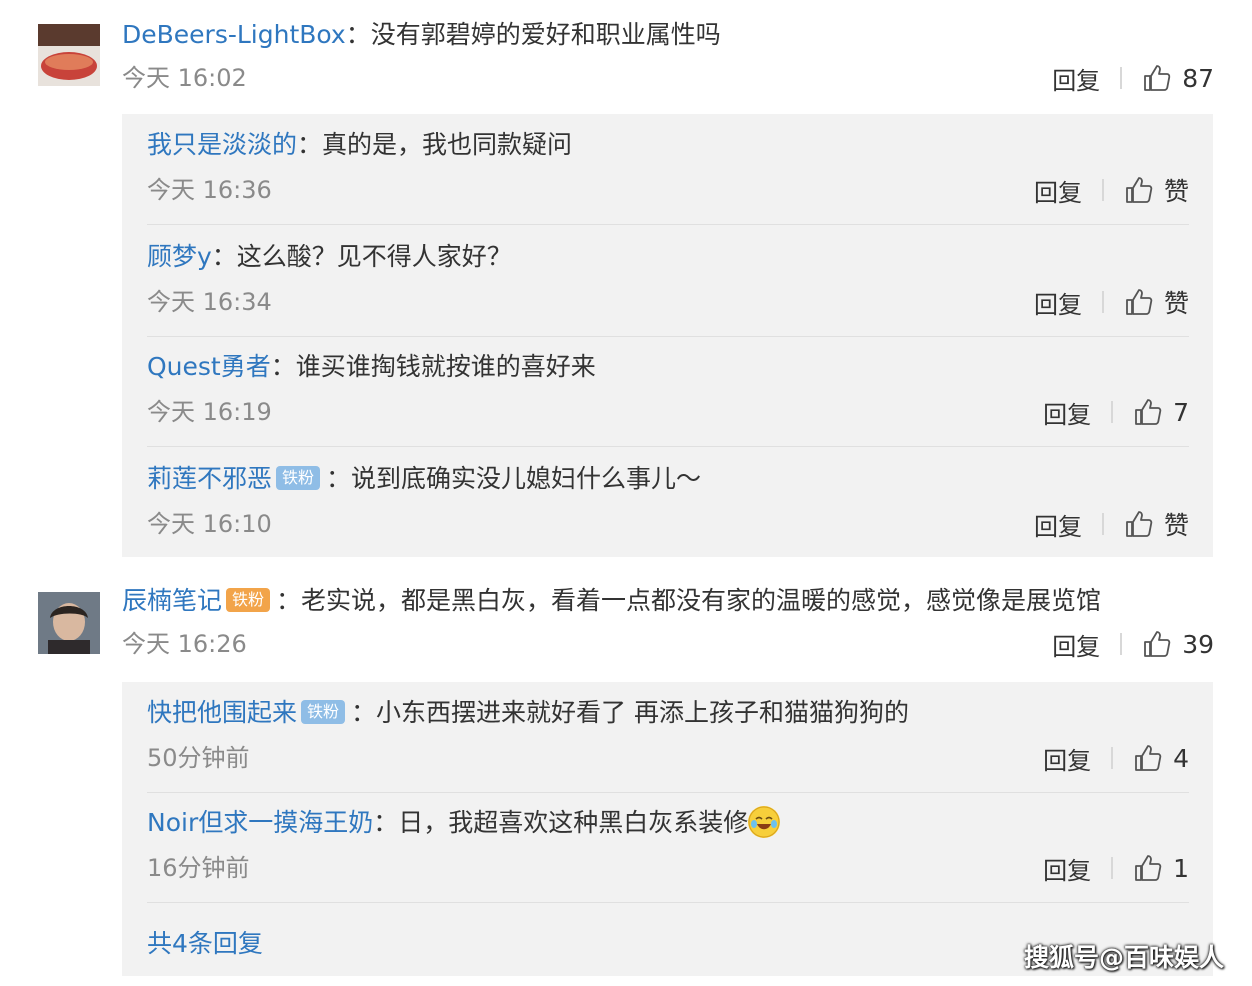 The height and width of the screenshot is (986, 1252). What do you see at coordinates (209, 524) in the screenshot?
I see `timestamp: 今天 16:10` at bounding box center [209, 524].